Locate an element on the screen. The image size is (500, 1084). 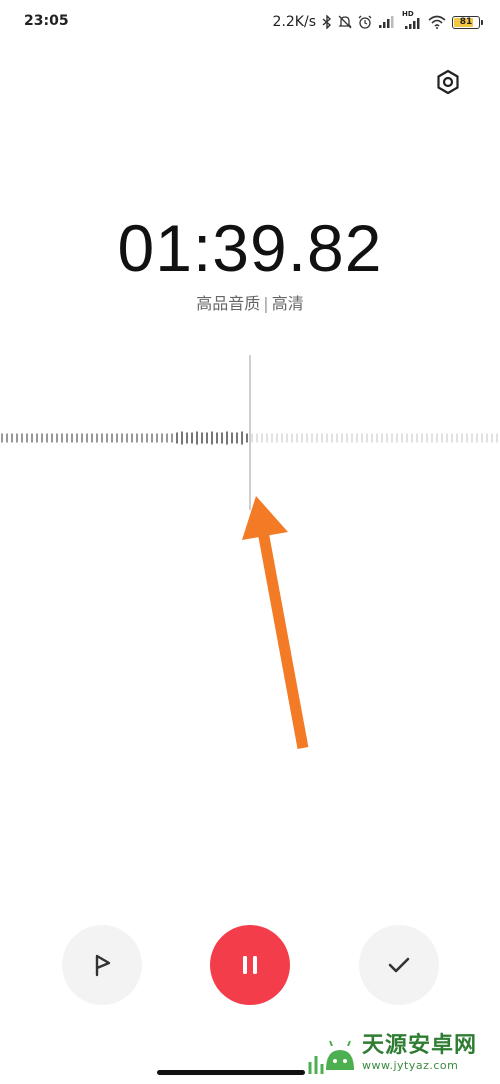
watermark: 天源安卓网 www.jytyaz.com is located at coordinates (391, 1053).